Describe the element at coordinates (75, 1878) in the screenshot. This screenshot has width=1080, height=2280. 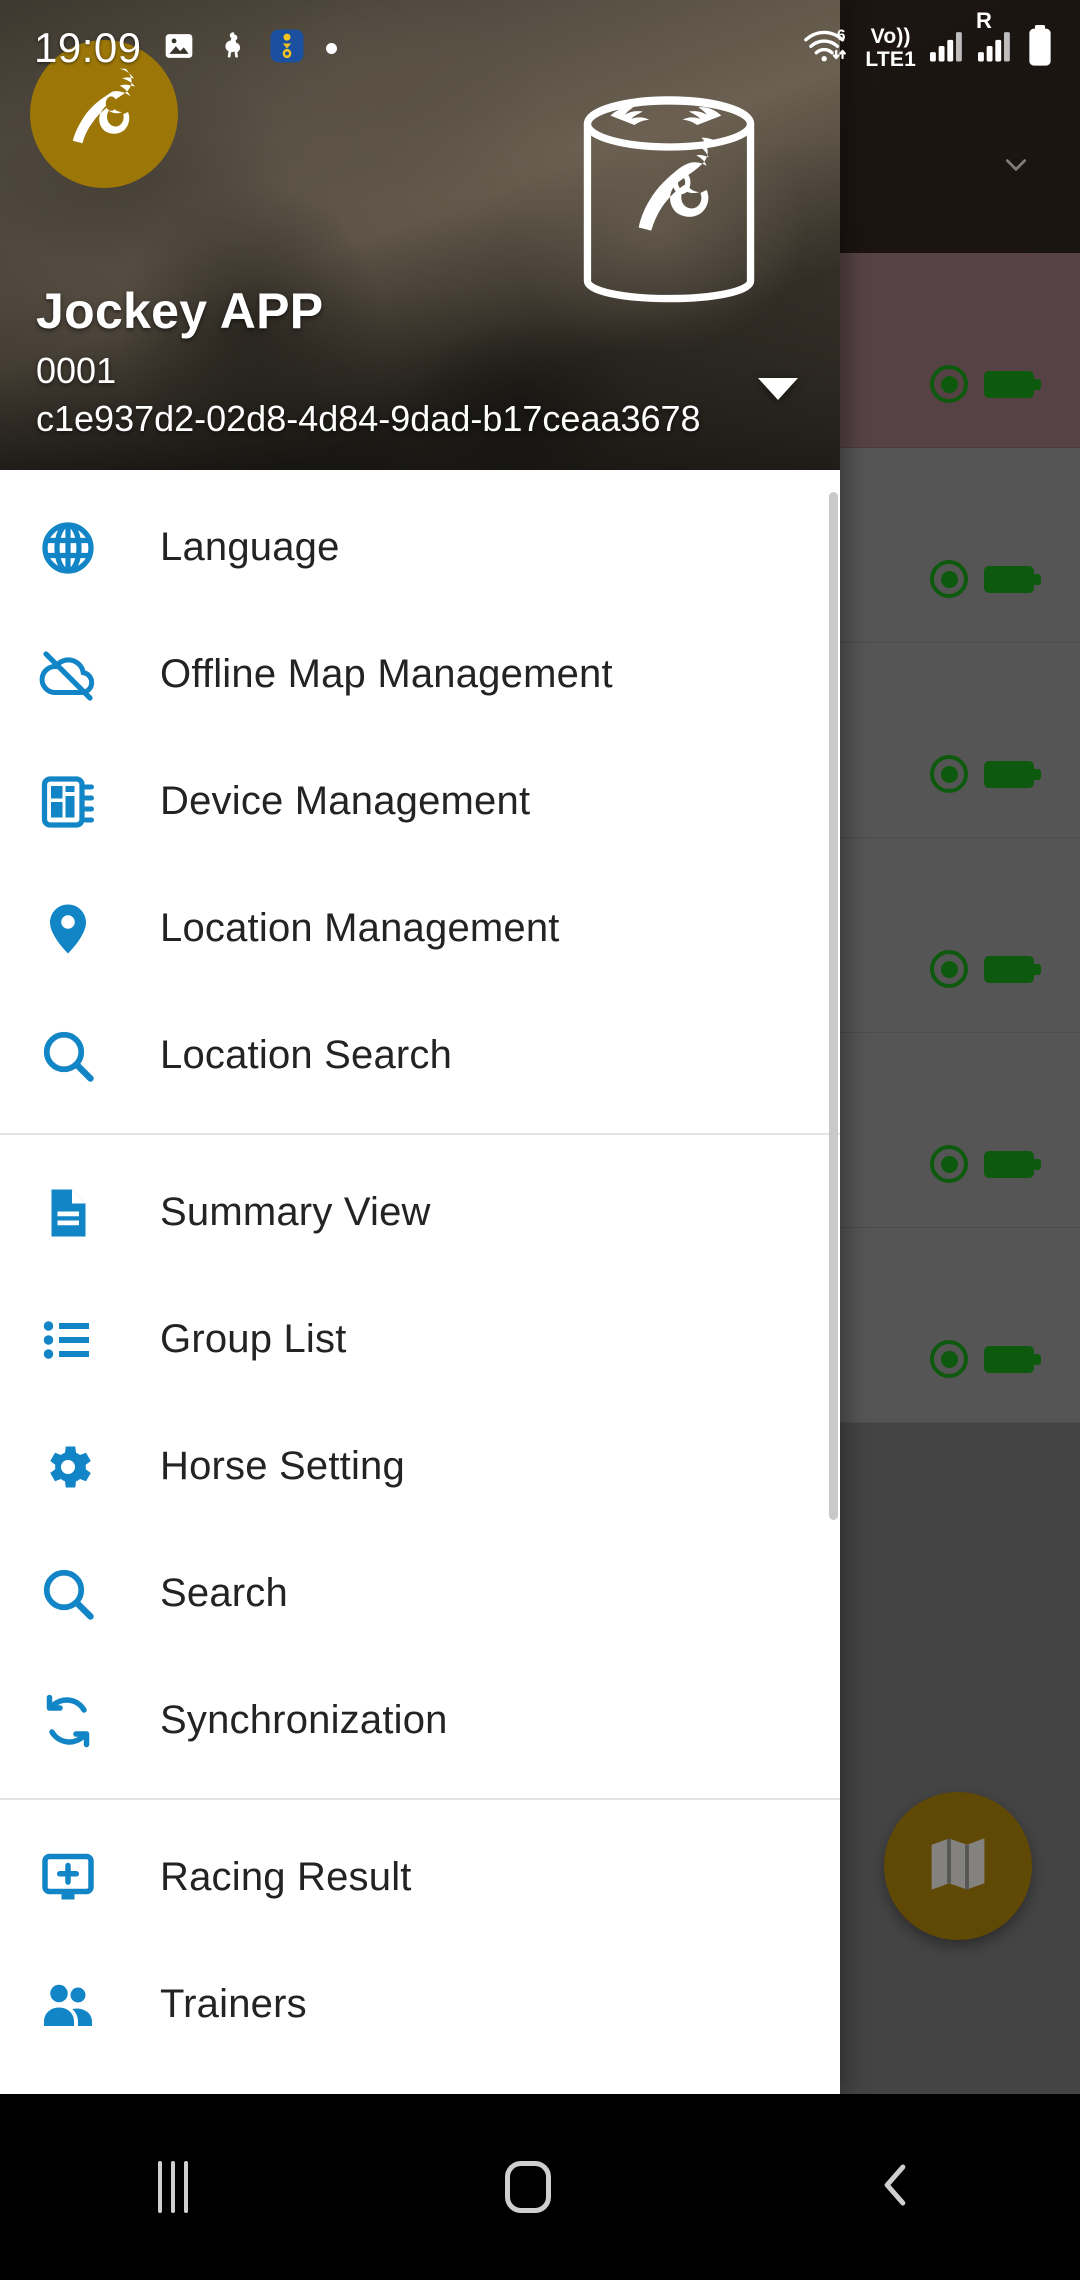
I see `add-to-screen-icon` at that location.